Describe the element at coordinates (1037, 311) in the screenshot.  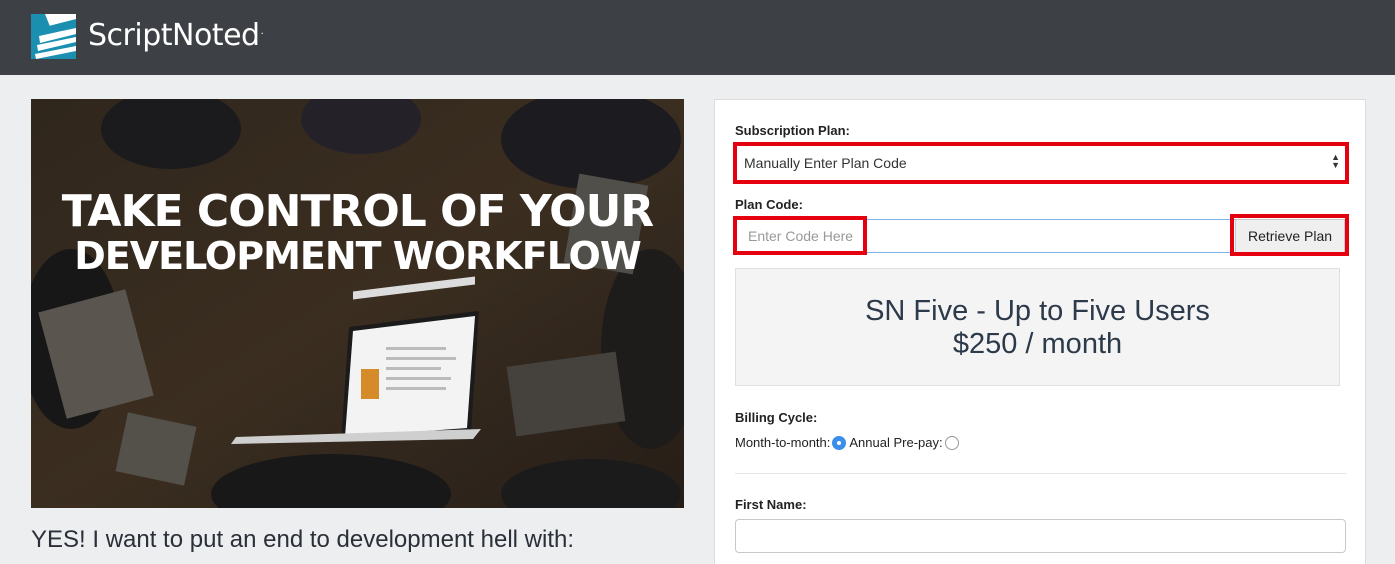
I see `plan-name: SN Five - Up to Five Users` at that location.